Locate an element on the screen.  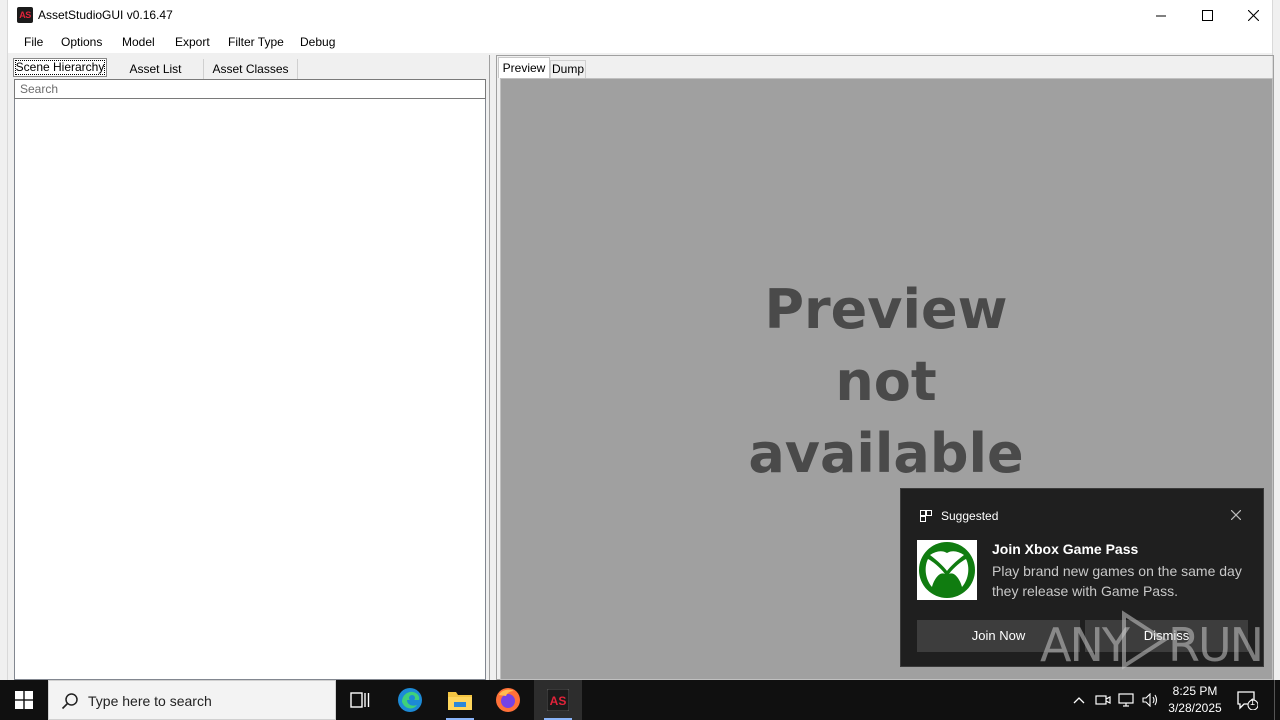
window-title: AssetStudioGUI v0.16.47 is located at coordinates (105, 15).